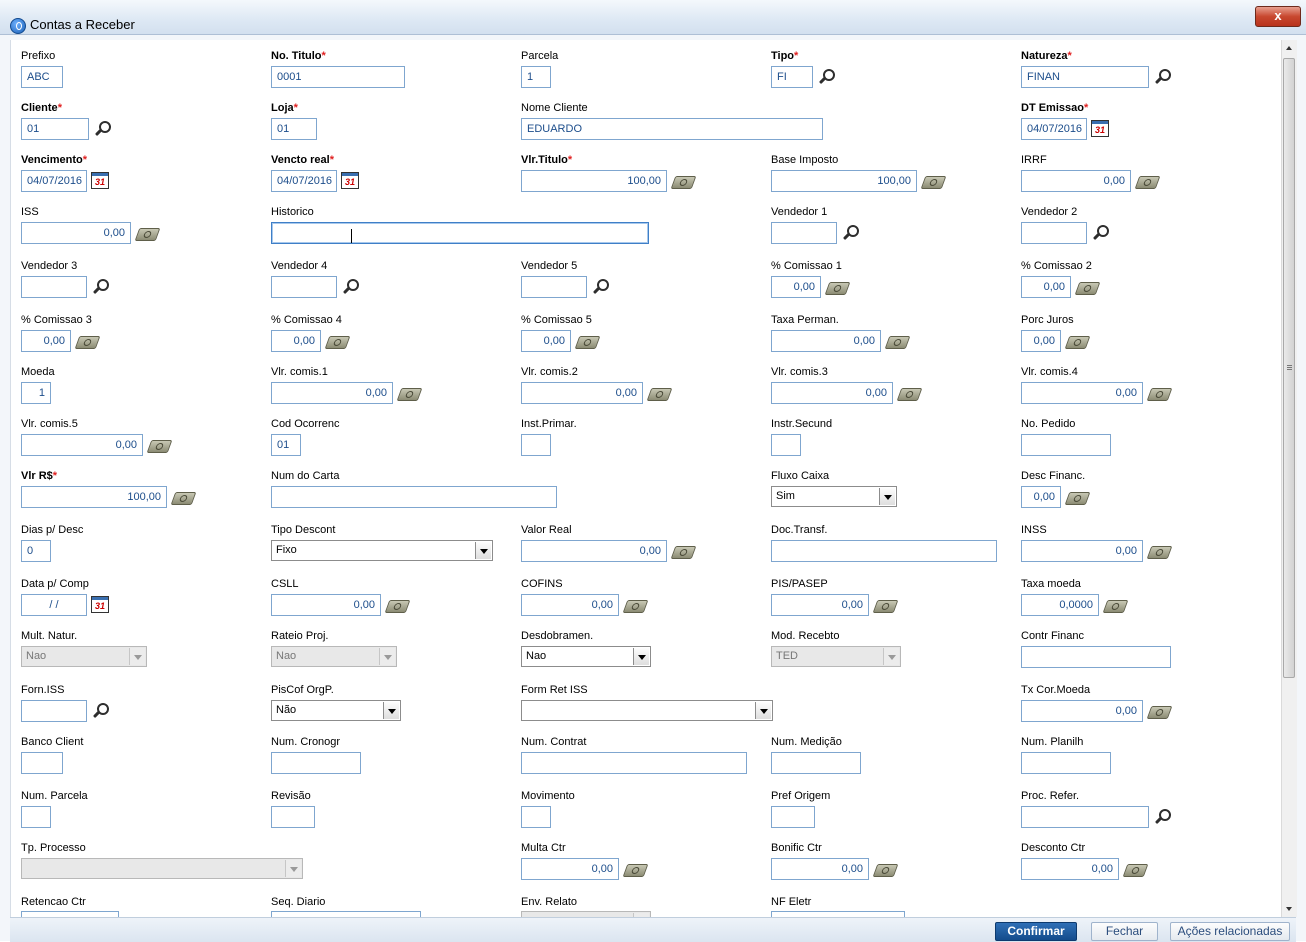  Describe the element at coordinates (792, 77) in the screenshot. I see `tipo-input: FI` at that location.